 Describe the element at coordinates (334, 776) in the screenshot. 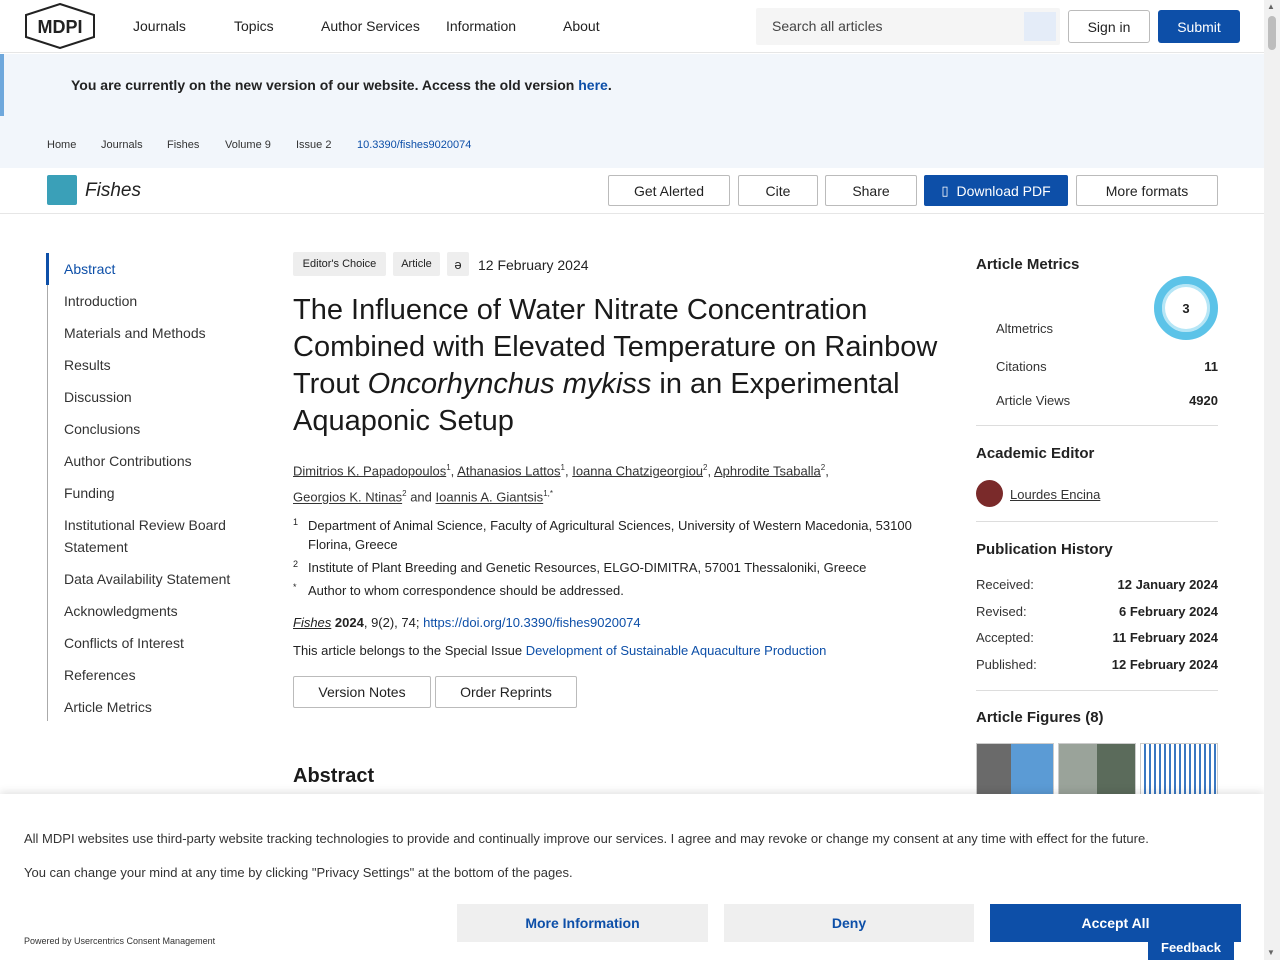

I see `abstract-heading: Abstract` at that location.